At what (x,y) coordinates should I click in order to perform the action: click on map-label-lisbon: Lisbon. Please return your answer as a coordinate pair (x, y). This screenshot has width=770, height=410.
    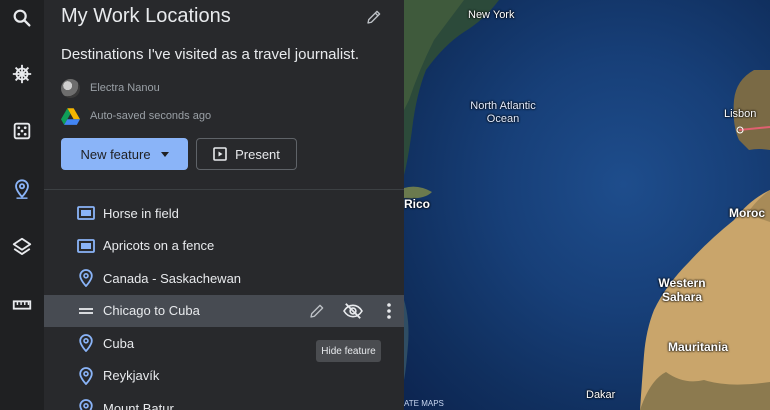
    Looking at the image, I should click on (740, 114).